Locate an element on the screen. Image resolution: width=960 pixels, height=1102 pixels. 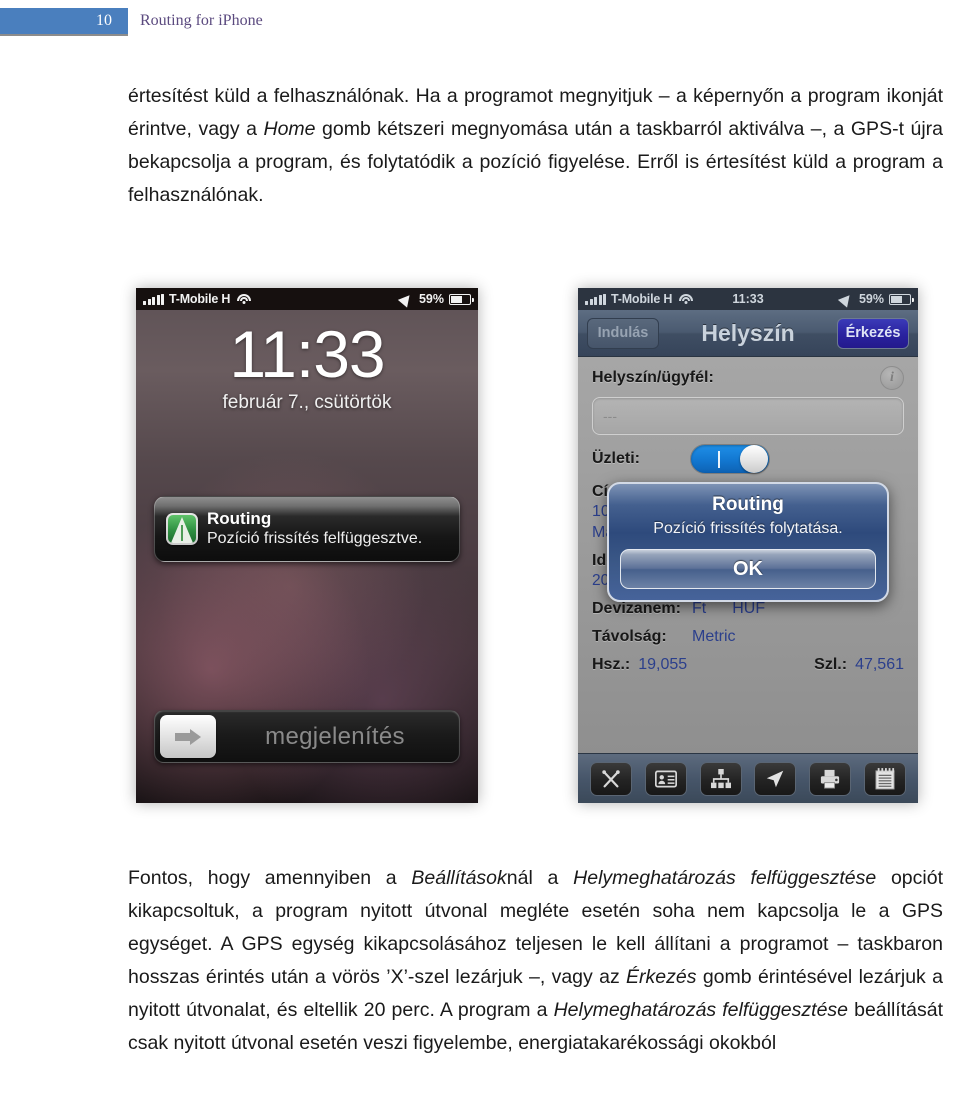
currency-symbol: Ft is located at coordinates (699, 609).